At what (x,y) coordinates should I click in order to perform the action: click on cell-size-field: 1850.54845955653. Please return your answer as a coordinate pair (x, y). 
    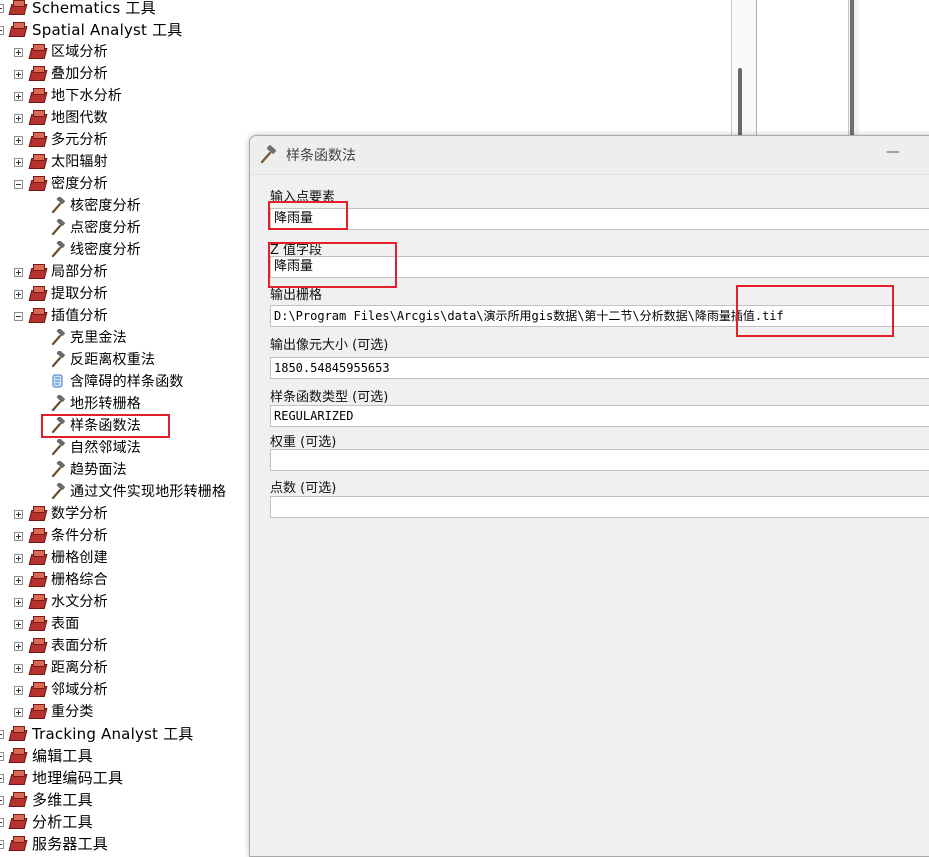
    Looking at the image, I should click on (599, 368).